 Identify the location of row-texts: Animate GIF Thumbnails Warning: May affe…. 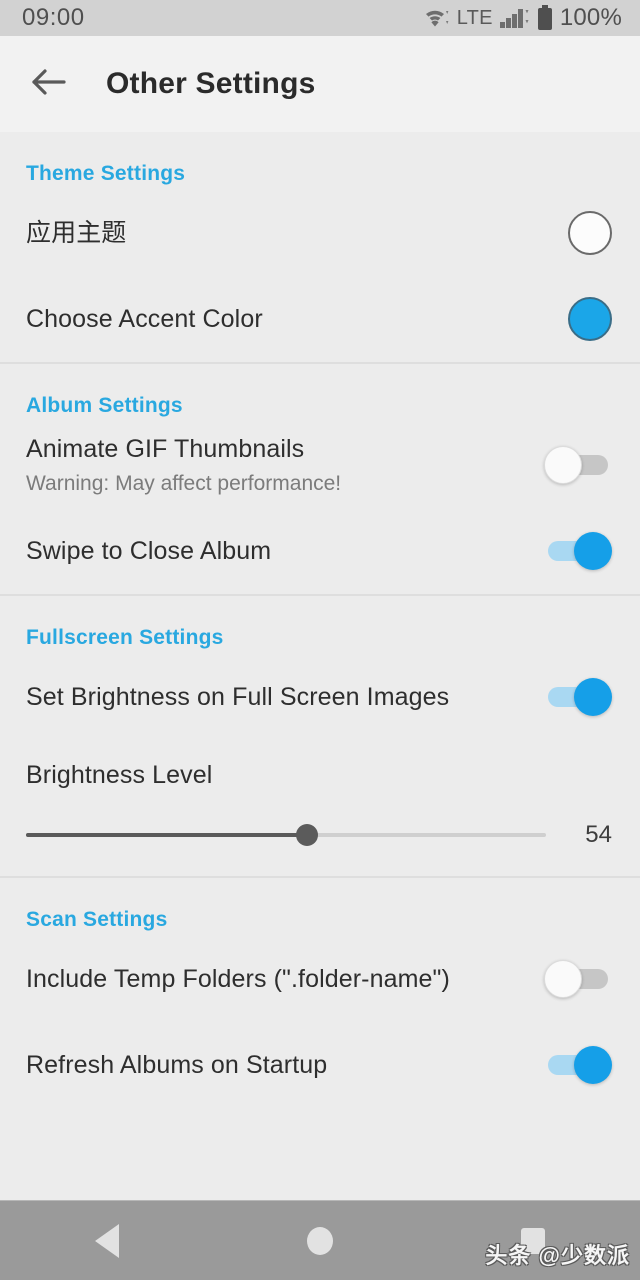
(284, 465).